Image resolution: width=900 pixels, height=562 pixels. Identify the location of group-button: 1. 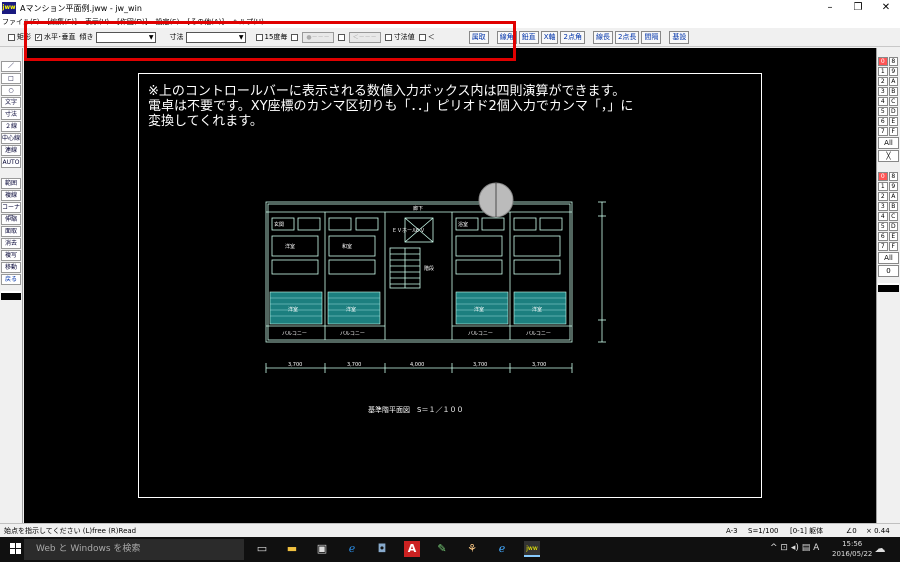
(883, 186).